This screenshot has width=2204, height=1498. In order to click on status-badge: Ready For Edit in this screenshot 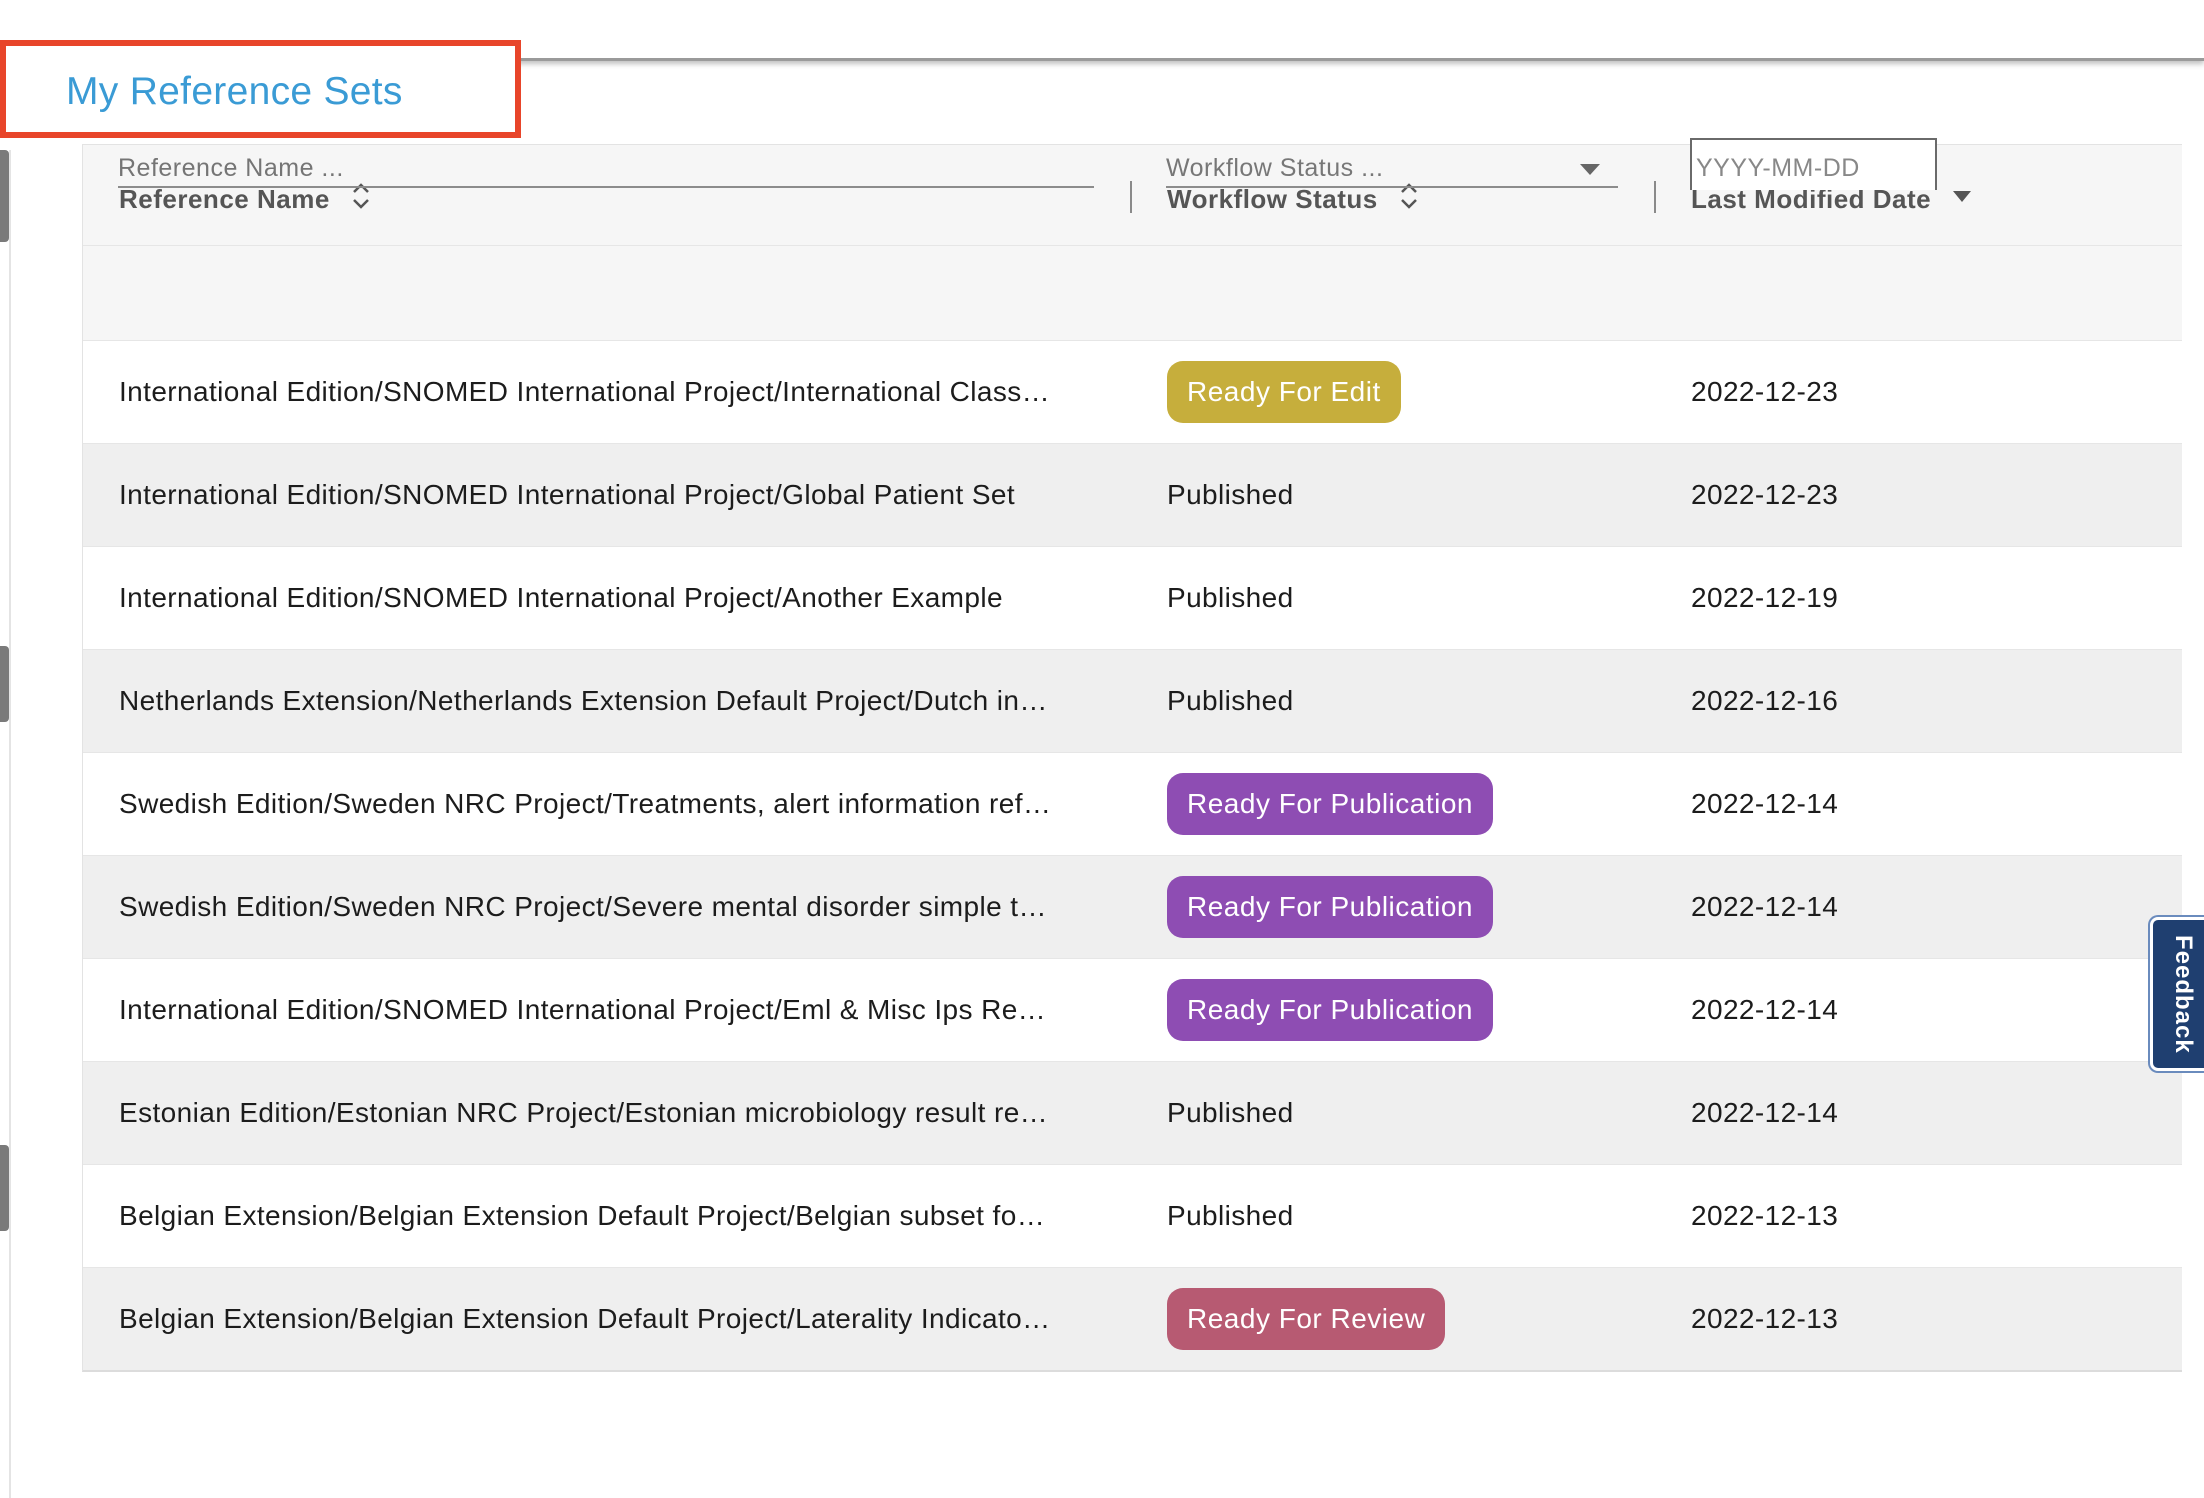, I will do `click(1284, 392)`.